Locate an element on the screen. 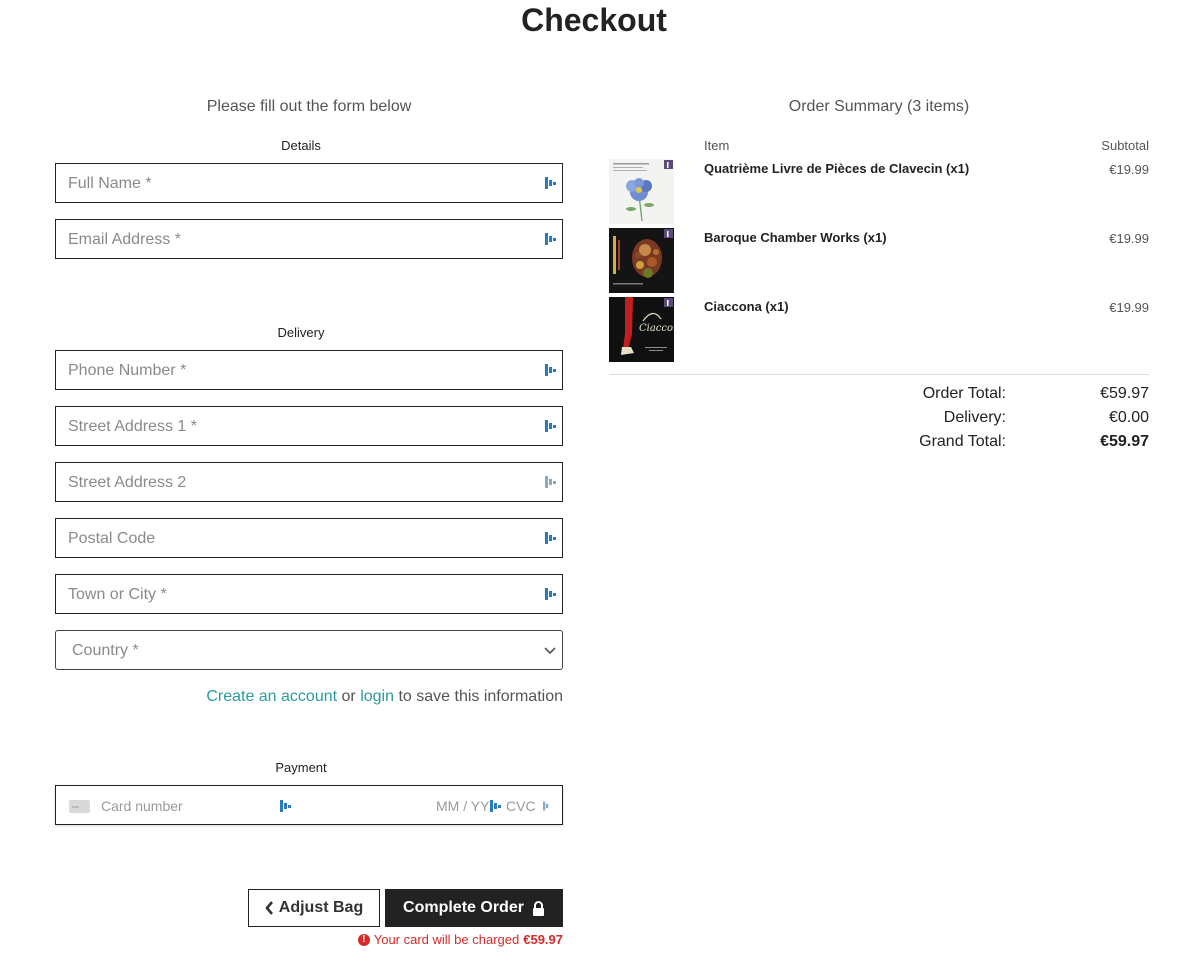  card-expiry-input: MM / YY is located at coordinates (462, 806).